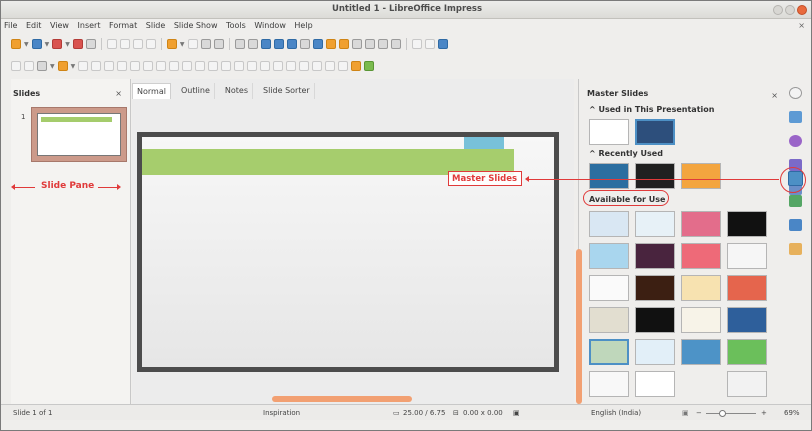  What do you see at coordinates (192, 44) in the screenshot?
I see `redo-icon` at bounding box center [192, 44].